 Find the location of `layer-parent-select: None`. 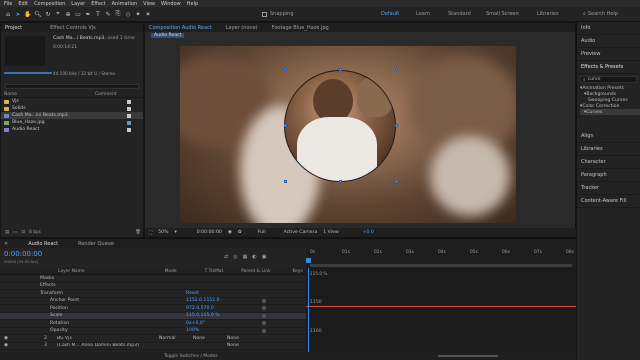

layer-parent-select: None is located at coordinates (247, 345).